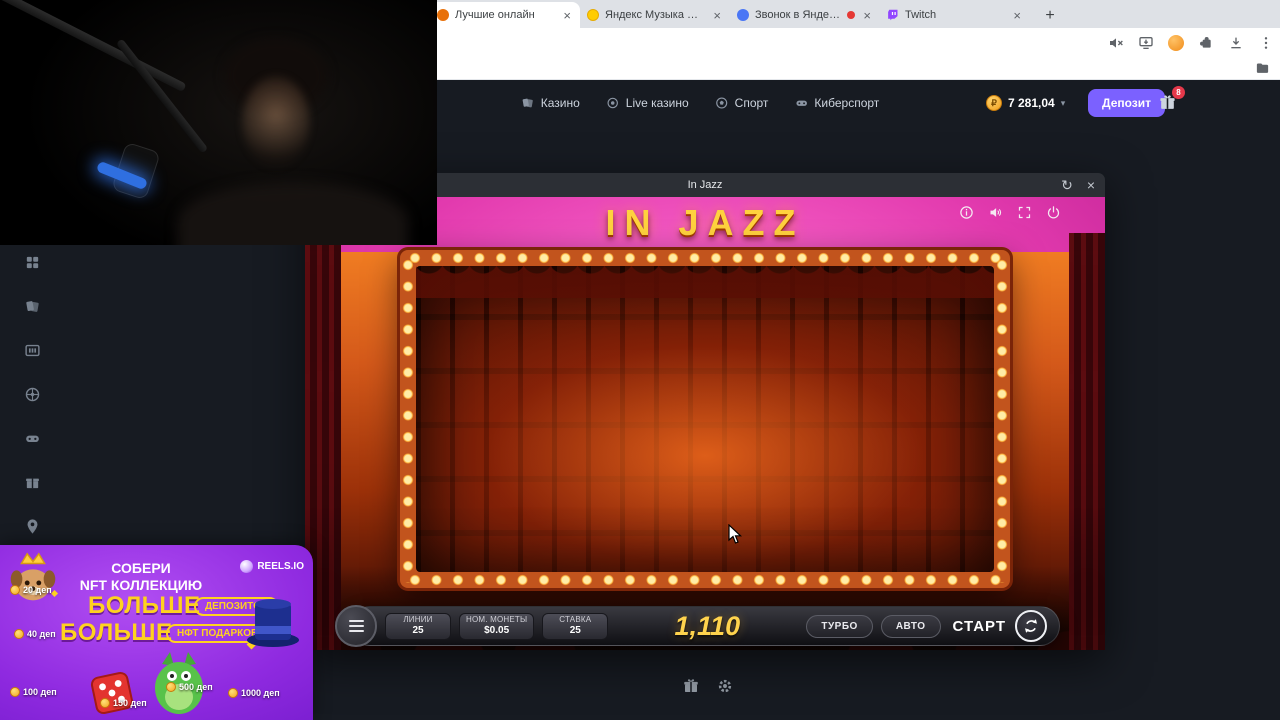  Describe the element at coordinates (955, 15) in the screenshot. I see `browser-tab-4: Twitch ×` at that location.